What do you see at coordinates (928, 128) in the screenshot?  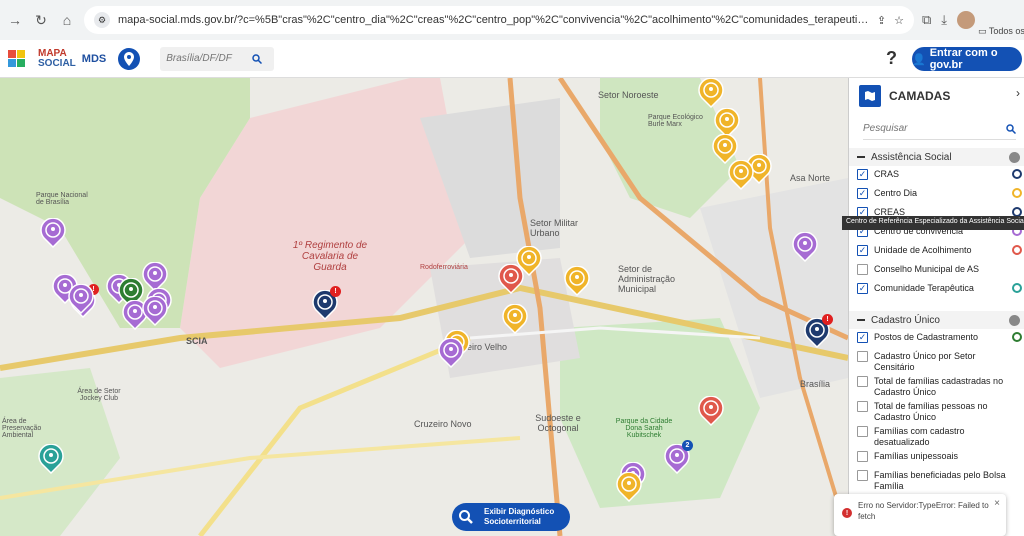 I see `layer-search-input` at bounding box center [928, 128].